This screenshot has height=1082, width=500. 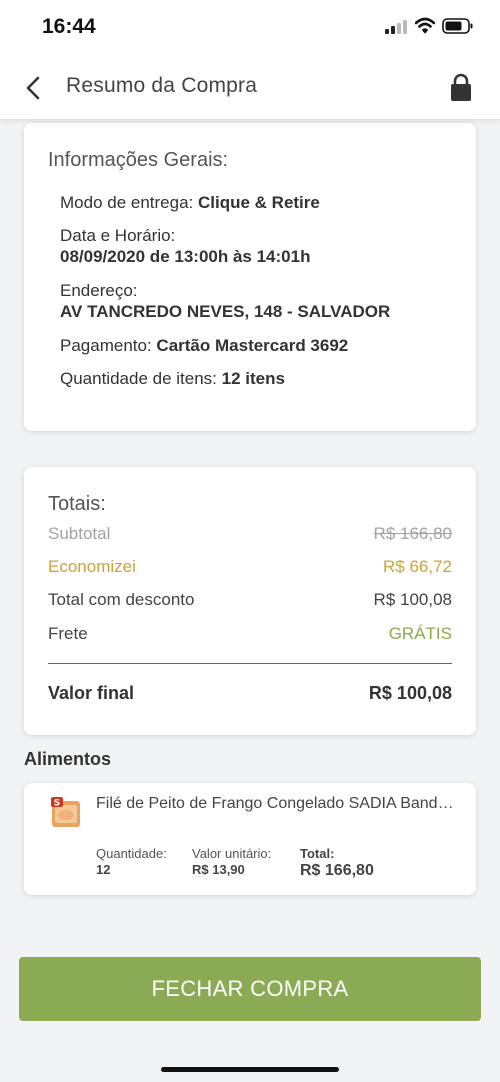 What do you see at coordinates (185, 256) in the screenshot?
I see `datetime-value: 08/09/2020 de 13:00h às 14:01h` at bounding box center [185, 256].